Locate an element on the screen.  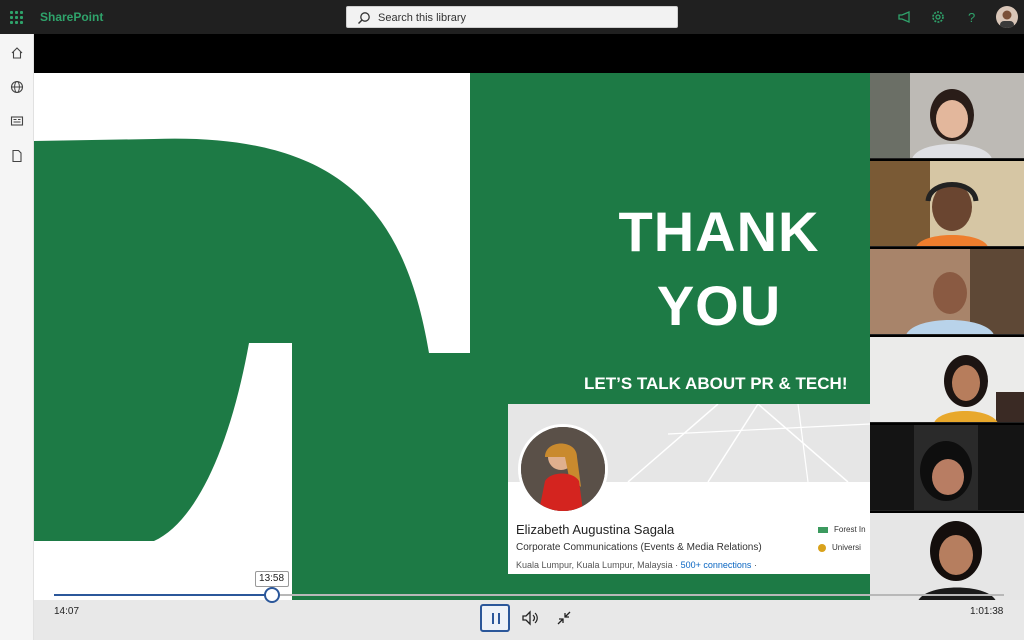
profile-name: Elizabeth Augustina Sagala is located at coordinates (595, 529).